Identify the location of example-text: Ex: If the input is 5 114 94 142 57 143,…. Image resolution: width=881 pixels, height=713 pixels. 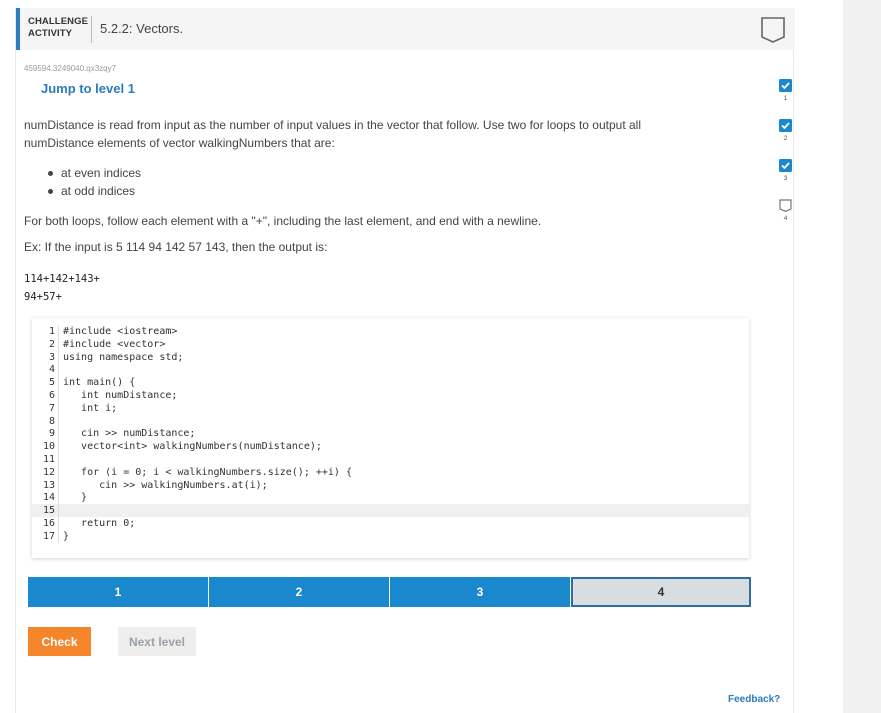
(176, 247).